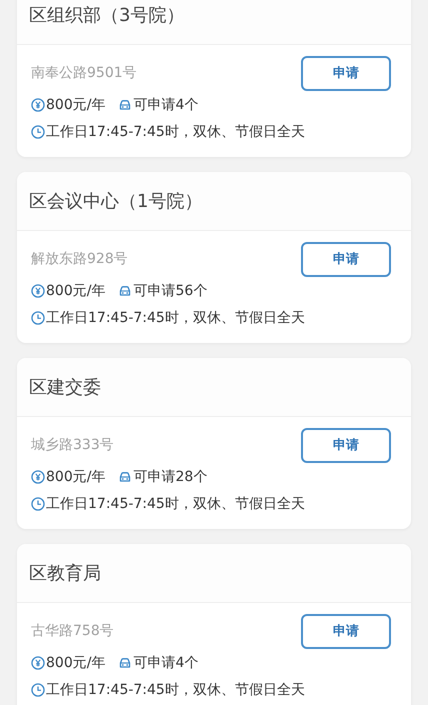 This screenshot has height=705, width=428. What do you see at coordinates (115, 201) in the screenshot?
I see `lot-name: 区会议中心（1号院）` at bounding box center [115, 201].